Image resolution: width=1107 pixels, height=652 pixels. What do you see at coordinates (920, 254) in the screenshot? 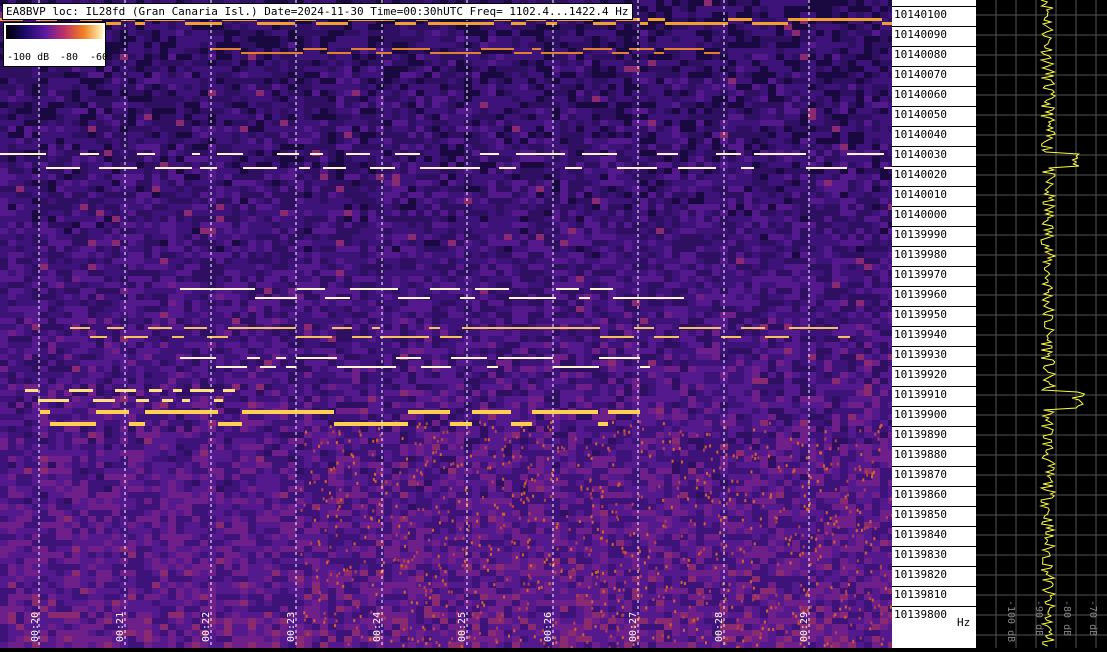
I see `freq-label: 10139980` at bounding box center [920, 254].